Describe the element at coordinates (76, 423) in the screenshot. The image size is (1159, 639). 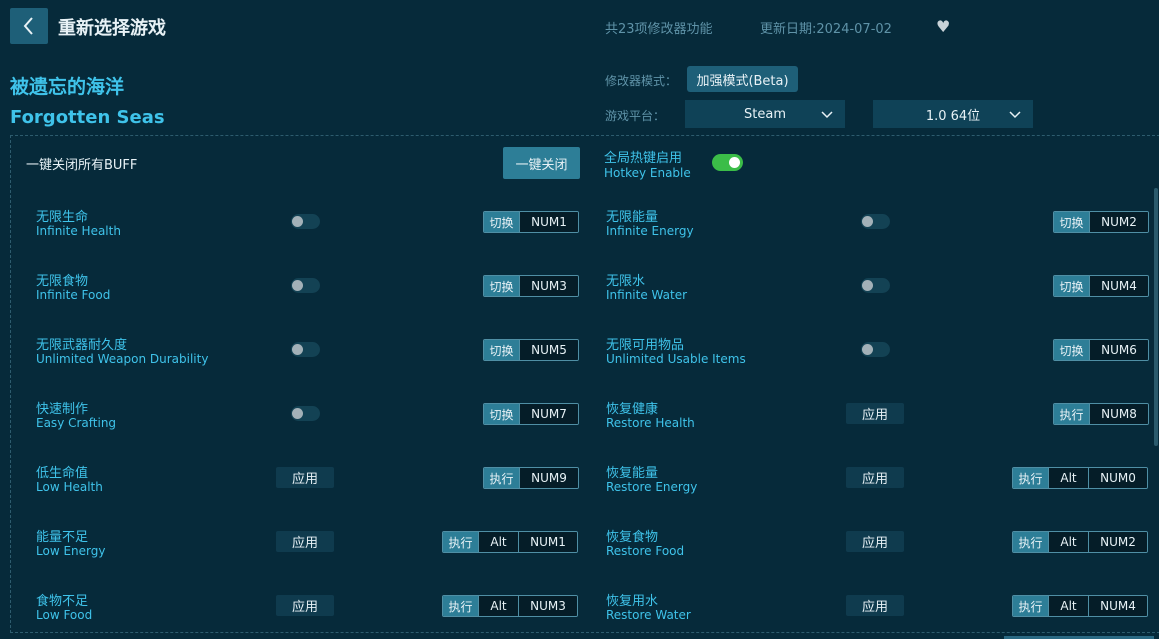
I see `feature-name-en: Easy Crafting` at that location.